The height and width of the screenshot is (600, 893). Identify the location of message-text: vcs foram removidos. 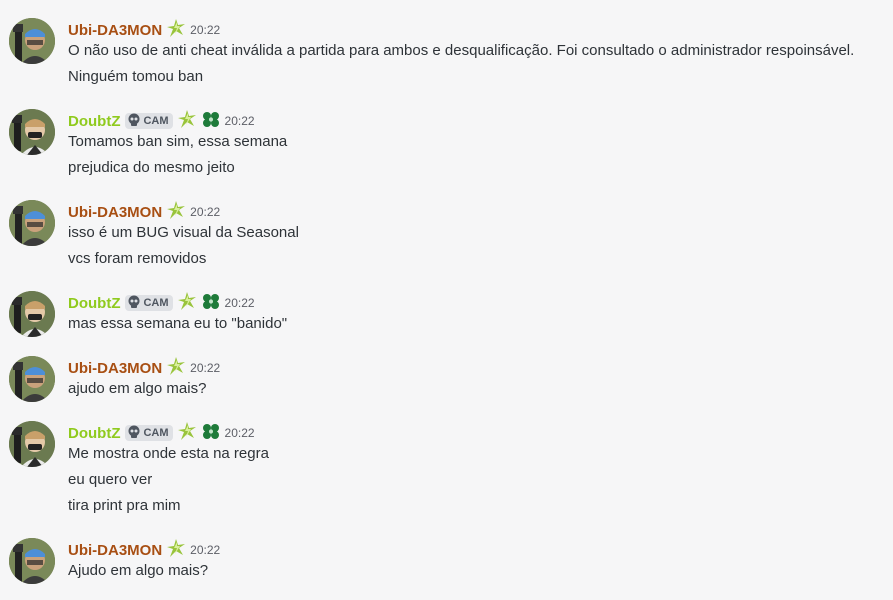
(137, 258).